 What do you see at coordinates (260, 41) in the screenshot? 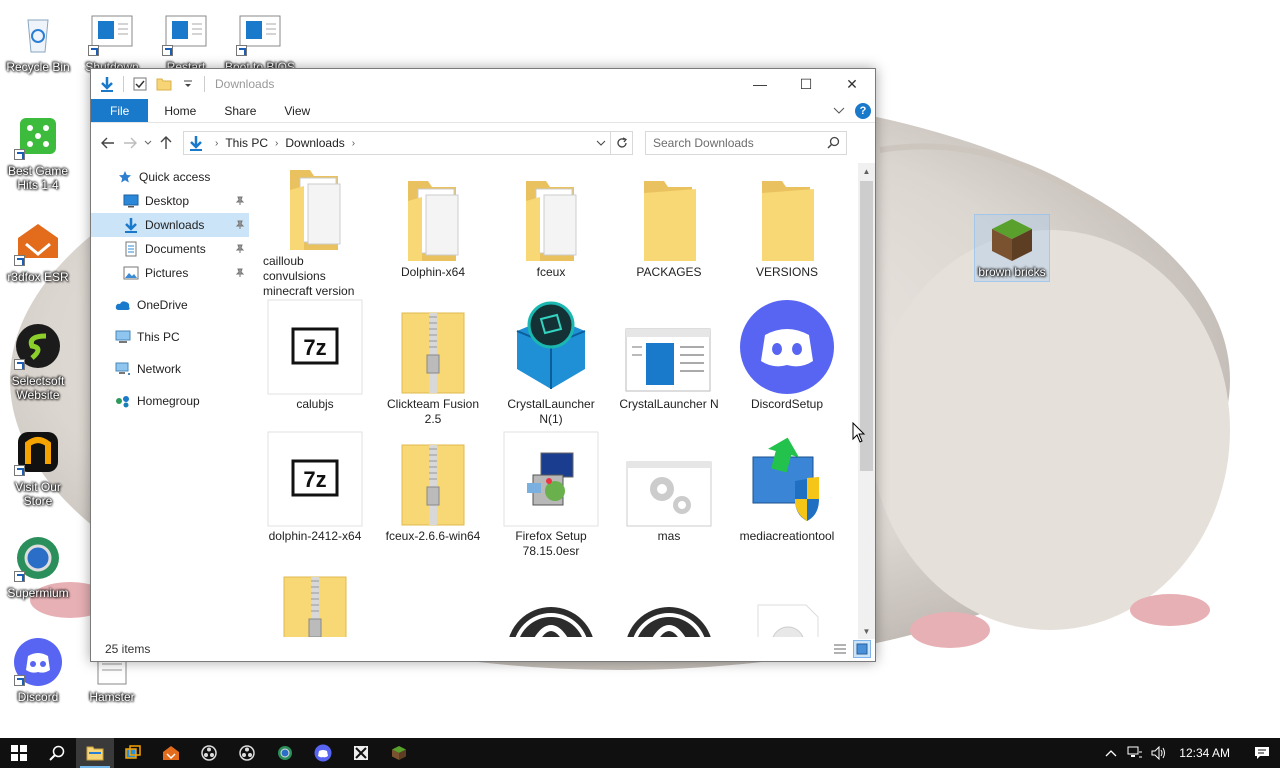
I see `desktop-icon-boot-to-bios: Boot to BIOS` at bounding box center [260, 41].